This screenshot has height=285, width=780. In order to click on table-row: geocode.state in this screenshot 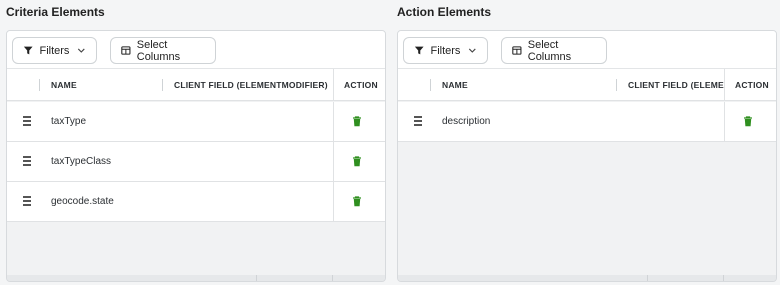, I will do `click(196, 202)`.